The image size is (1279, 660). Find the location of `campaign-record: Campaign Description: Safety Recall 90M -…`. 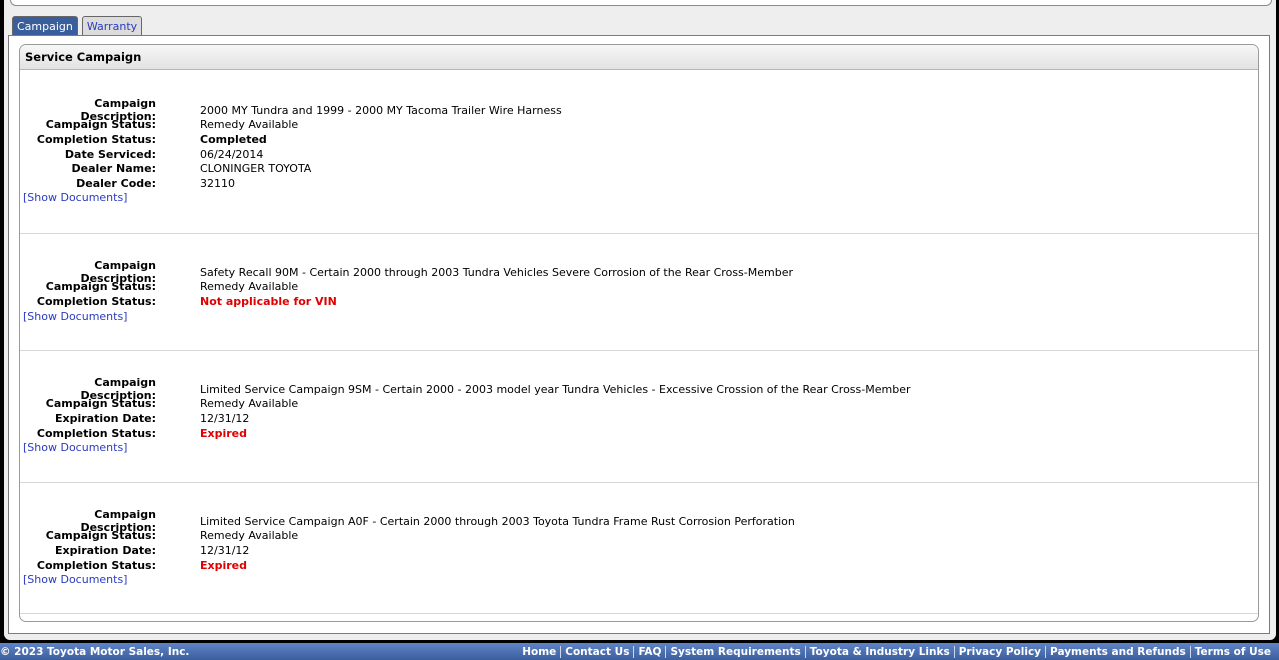

campaign-record: Campaign Description: Safety Recall 90M -… is located at coordinates (639, 291).